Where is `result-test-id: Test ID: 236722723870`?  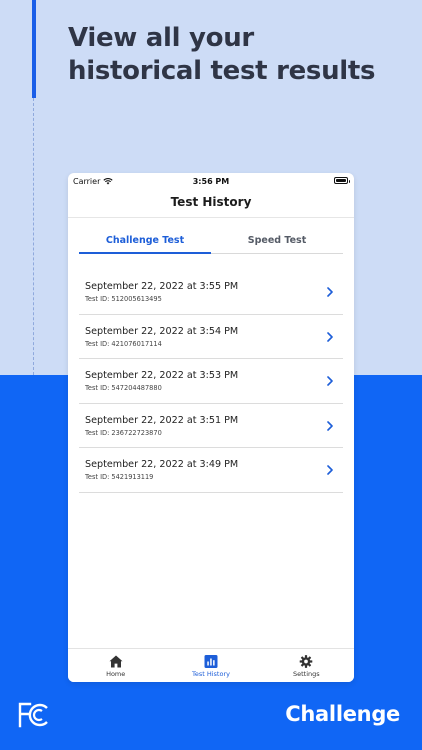 result-test-id: Test ID: 236722723870 is located at coordinates (123, 432).